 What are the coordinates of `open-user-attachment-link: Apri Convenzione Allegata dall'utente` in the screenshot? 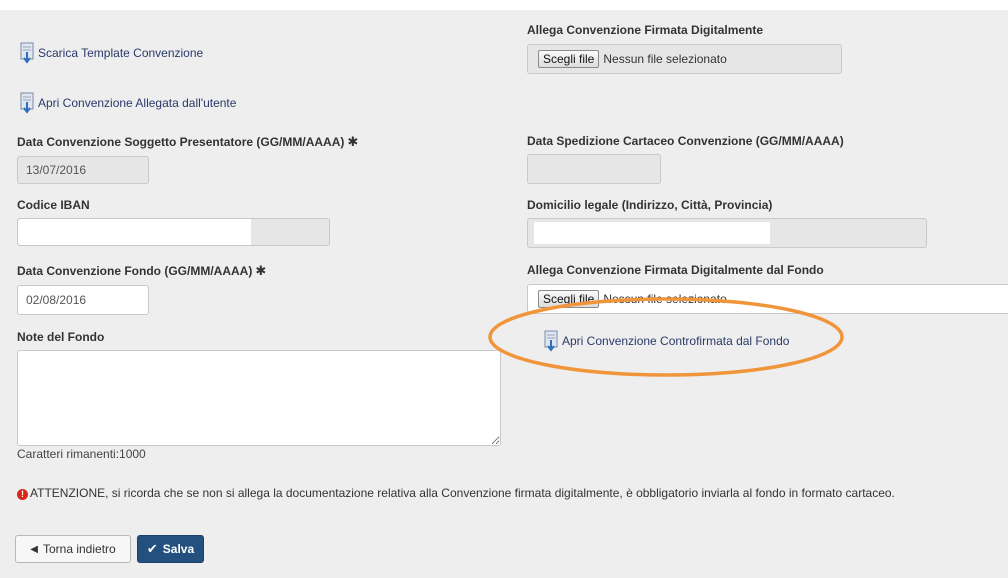 It's located at (128, 103).